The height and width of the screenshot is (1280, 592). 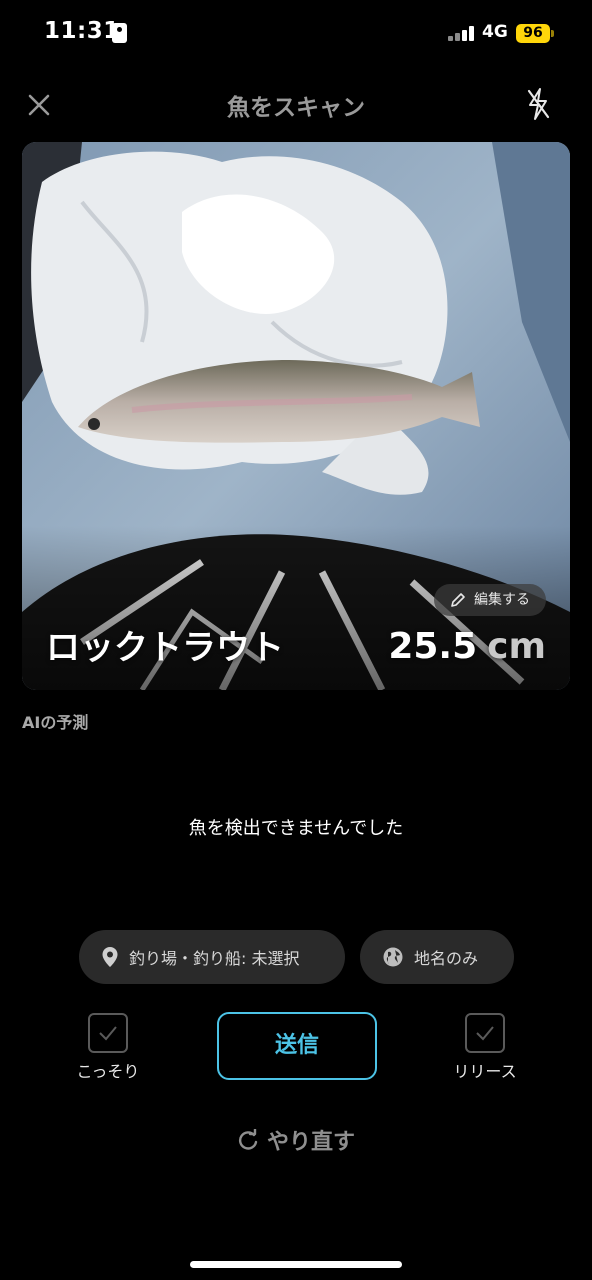 I want to click on length-unit: cm, so click(x=516, y=646).